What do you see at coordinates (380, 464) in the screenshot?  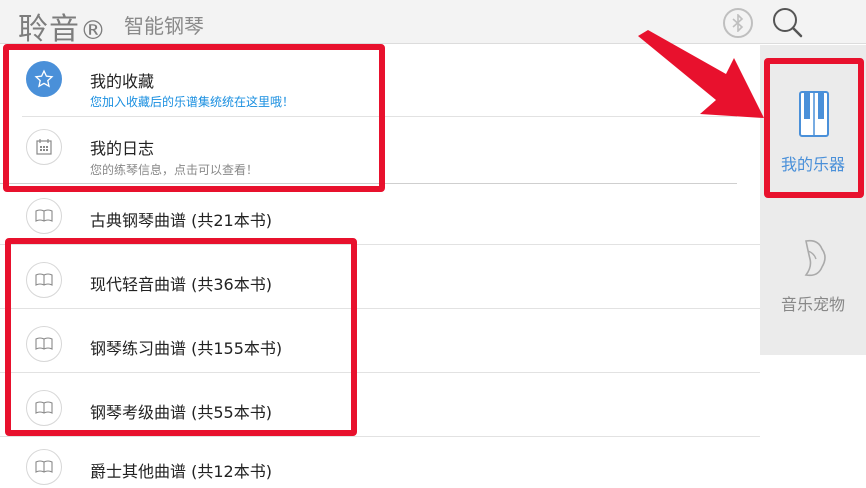 I see `list-item-jazz: 爵士其他曲谱 (共12本书)` at bounding box center [380, 464].